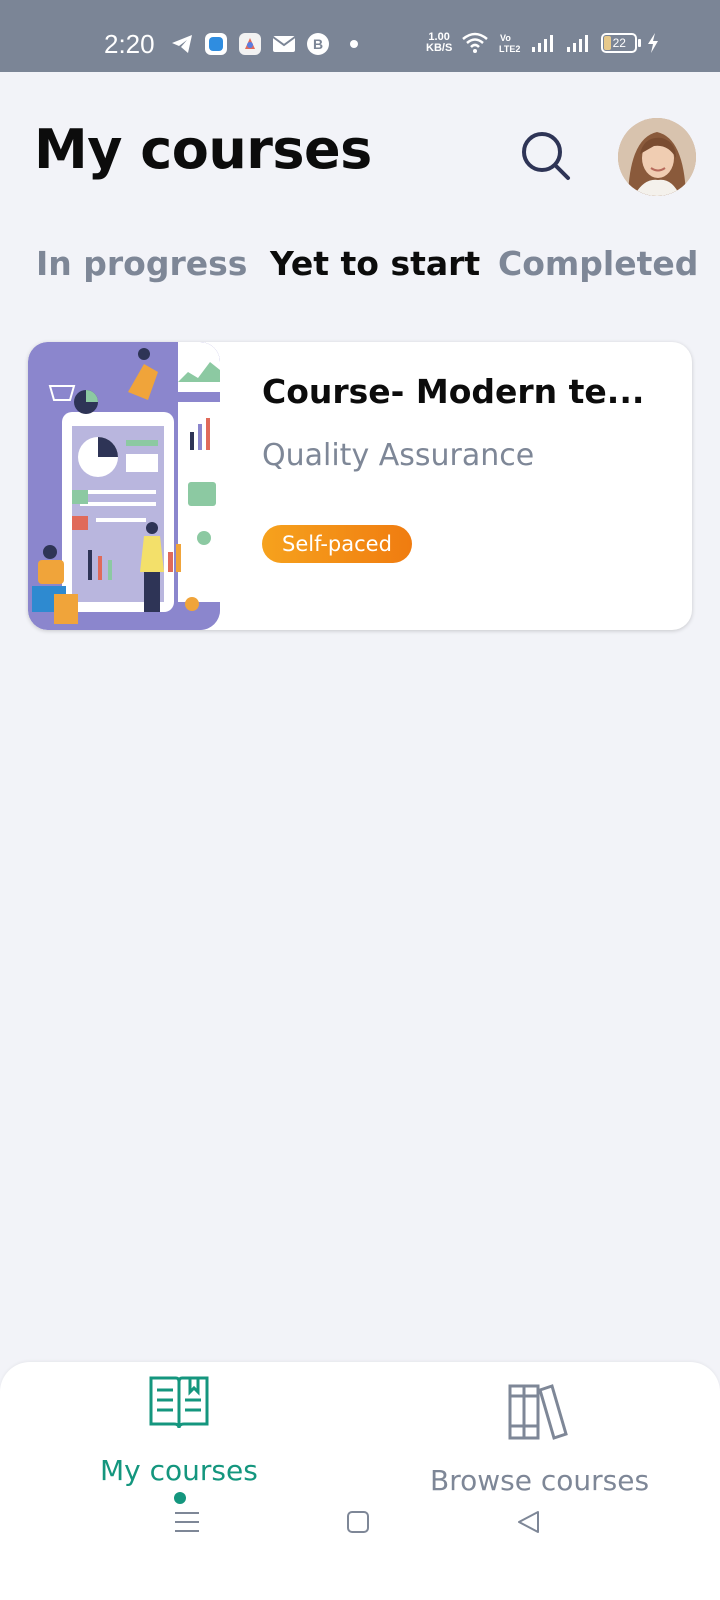 This screenshot has width=720, height=1600. What do you see at coordinates (621, 43) in the screenshot?
I see `battery-icon: 22` at bounding box center [621, 43].